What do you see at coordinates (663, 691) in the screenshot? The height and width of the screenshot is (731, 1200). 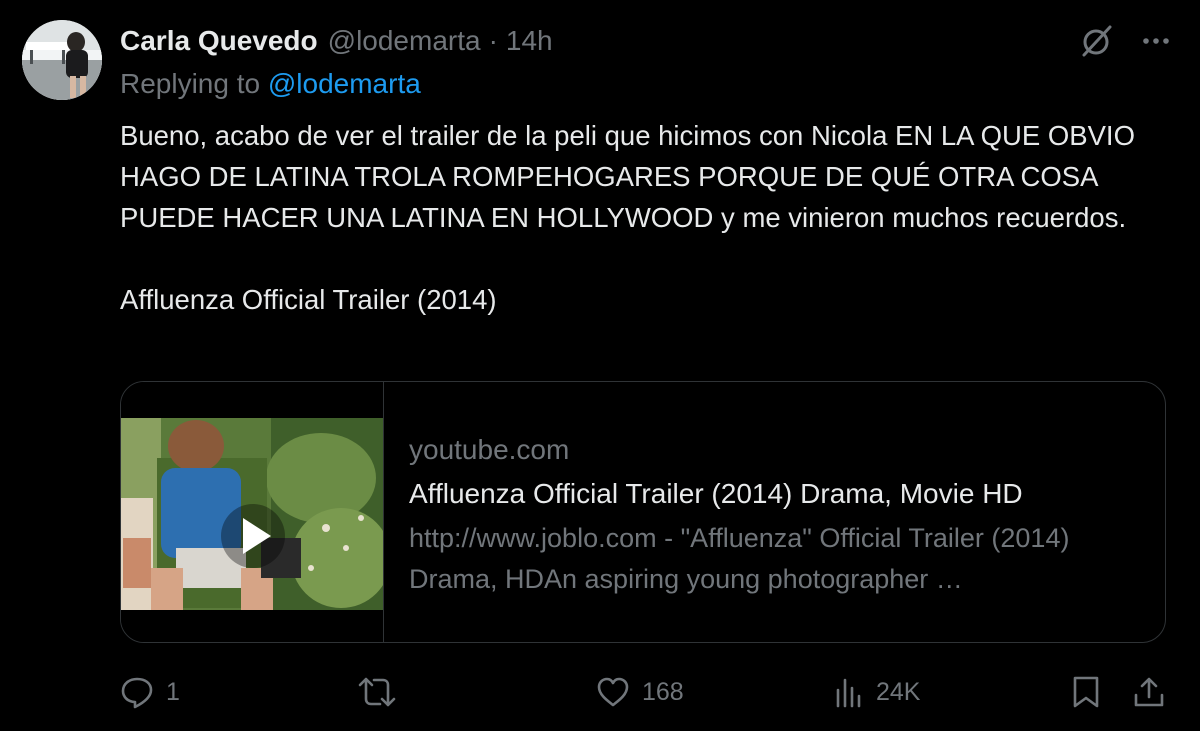 I see `like-count: 168` at bounding box center [663, 691].